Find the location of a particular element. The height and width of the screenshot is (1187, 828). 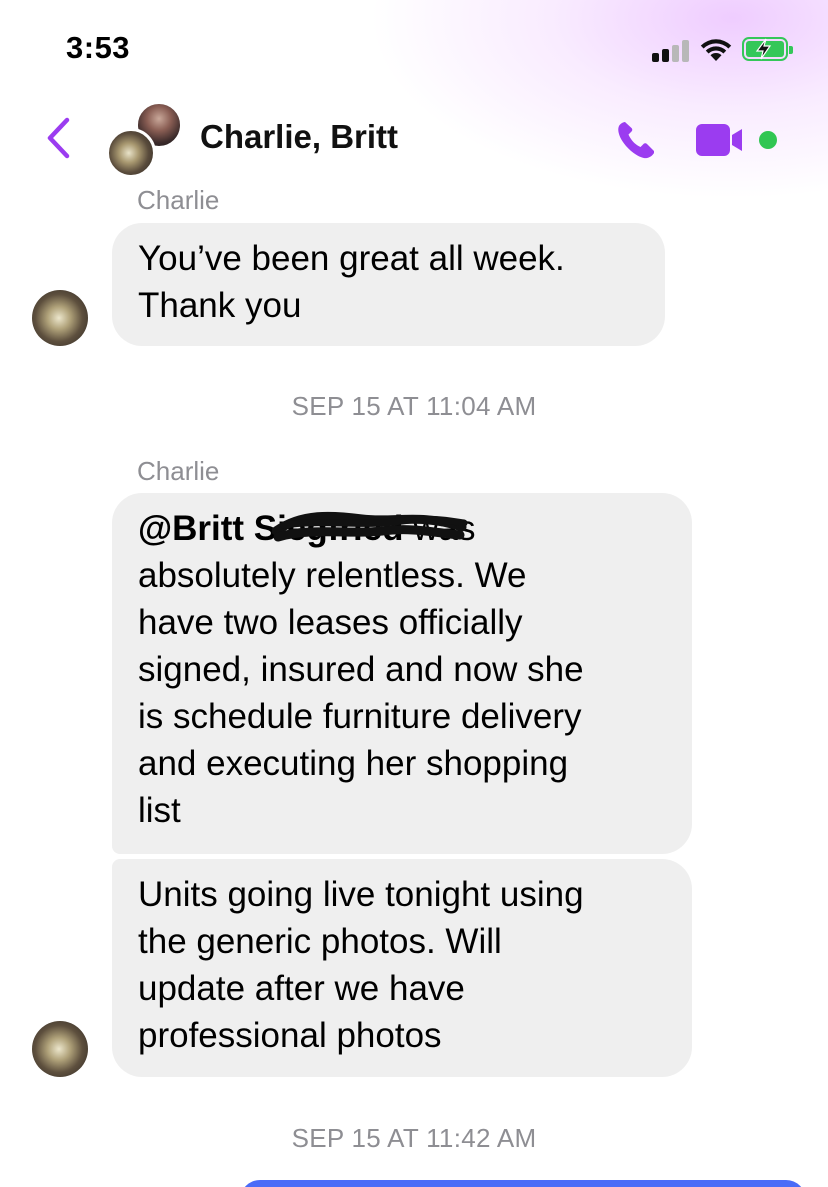

message-line: the generic photos. Will is located at coordinates (320, 941).